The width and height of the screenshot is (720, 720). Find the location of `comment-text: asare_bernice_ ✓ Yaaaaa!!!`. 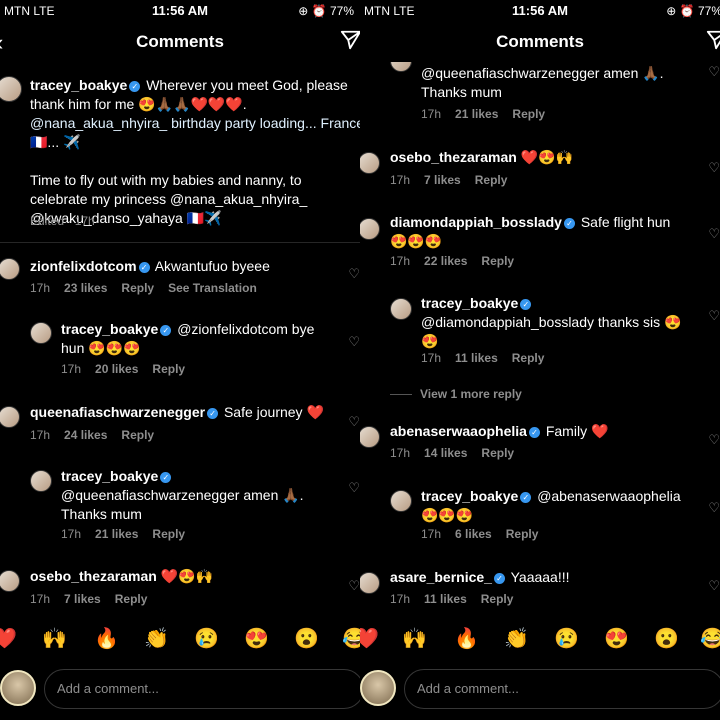

comment-text: asare_bernice_ ✓ Yaaaaa!!! is located at coordinates (480, 577).